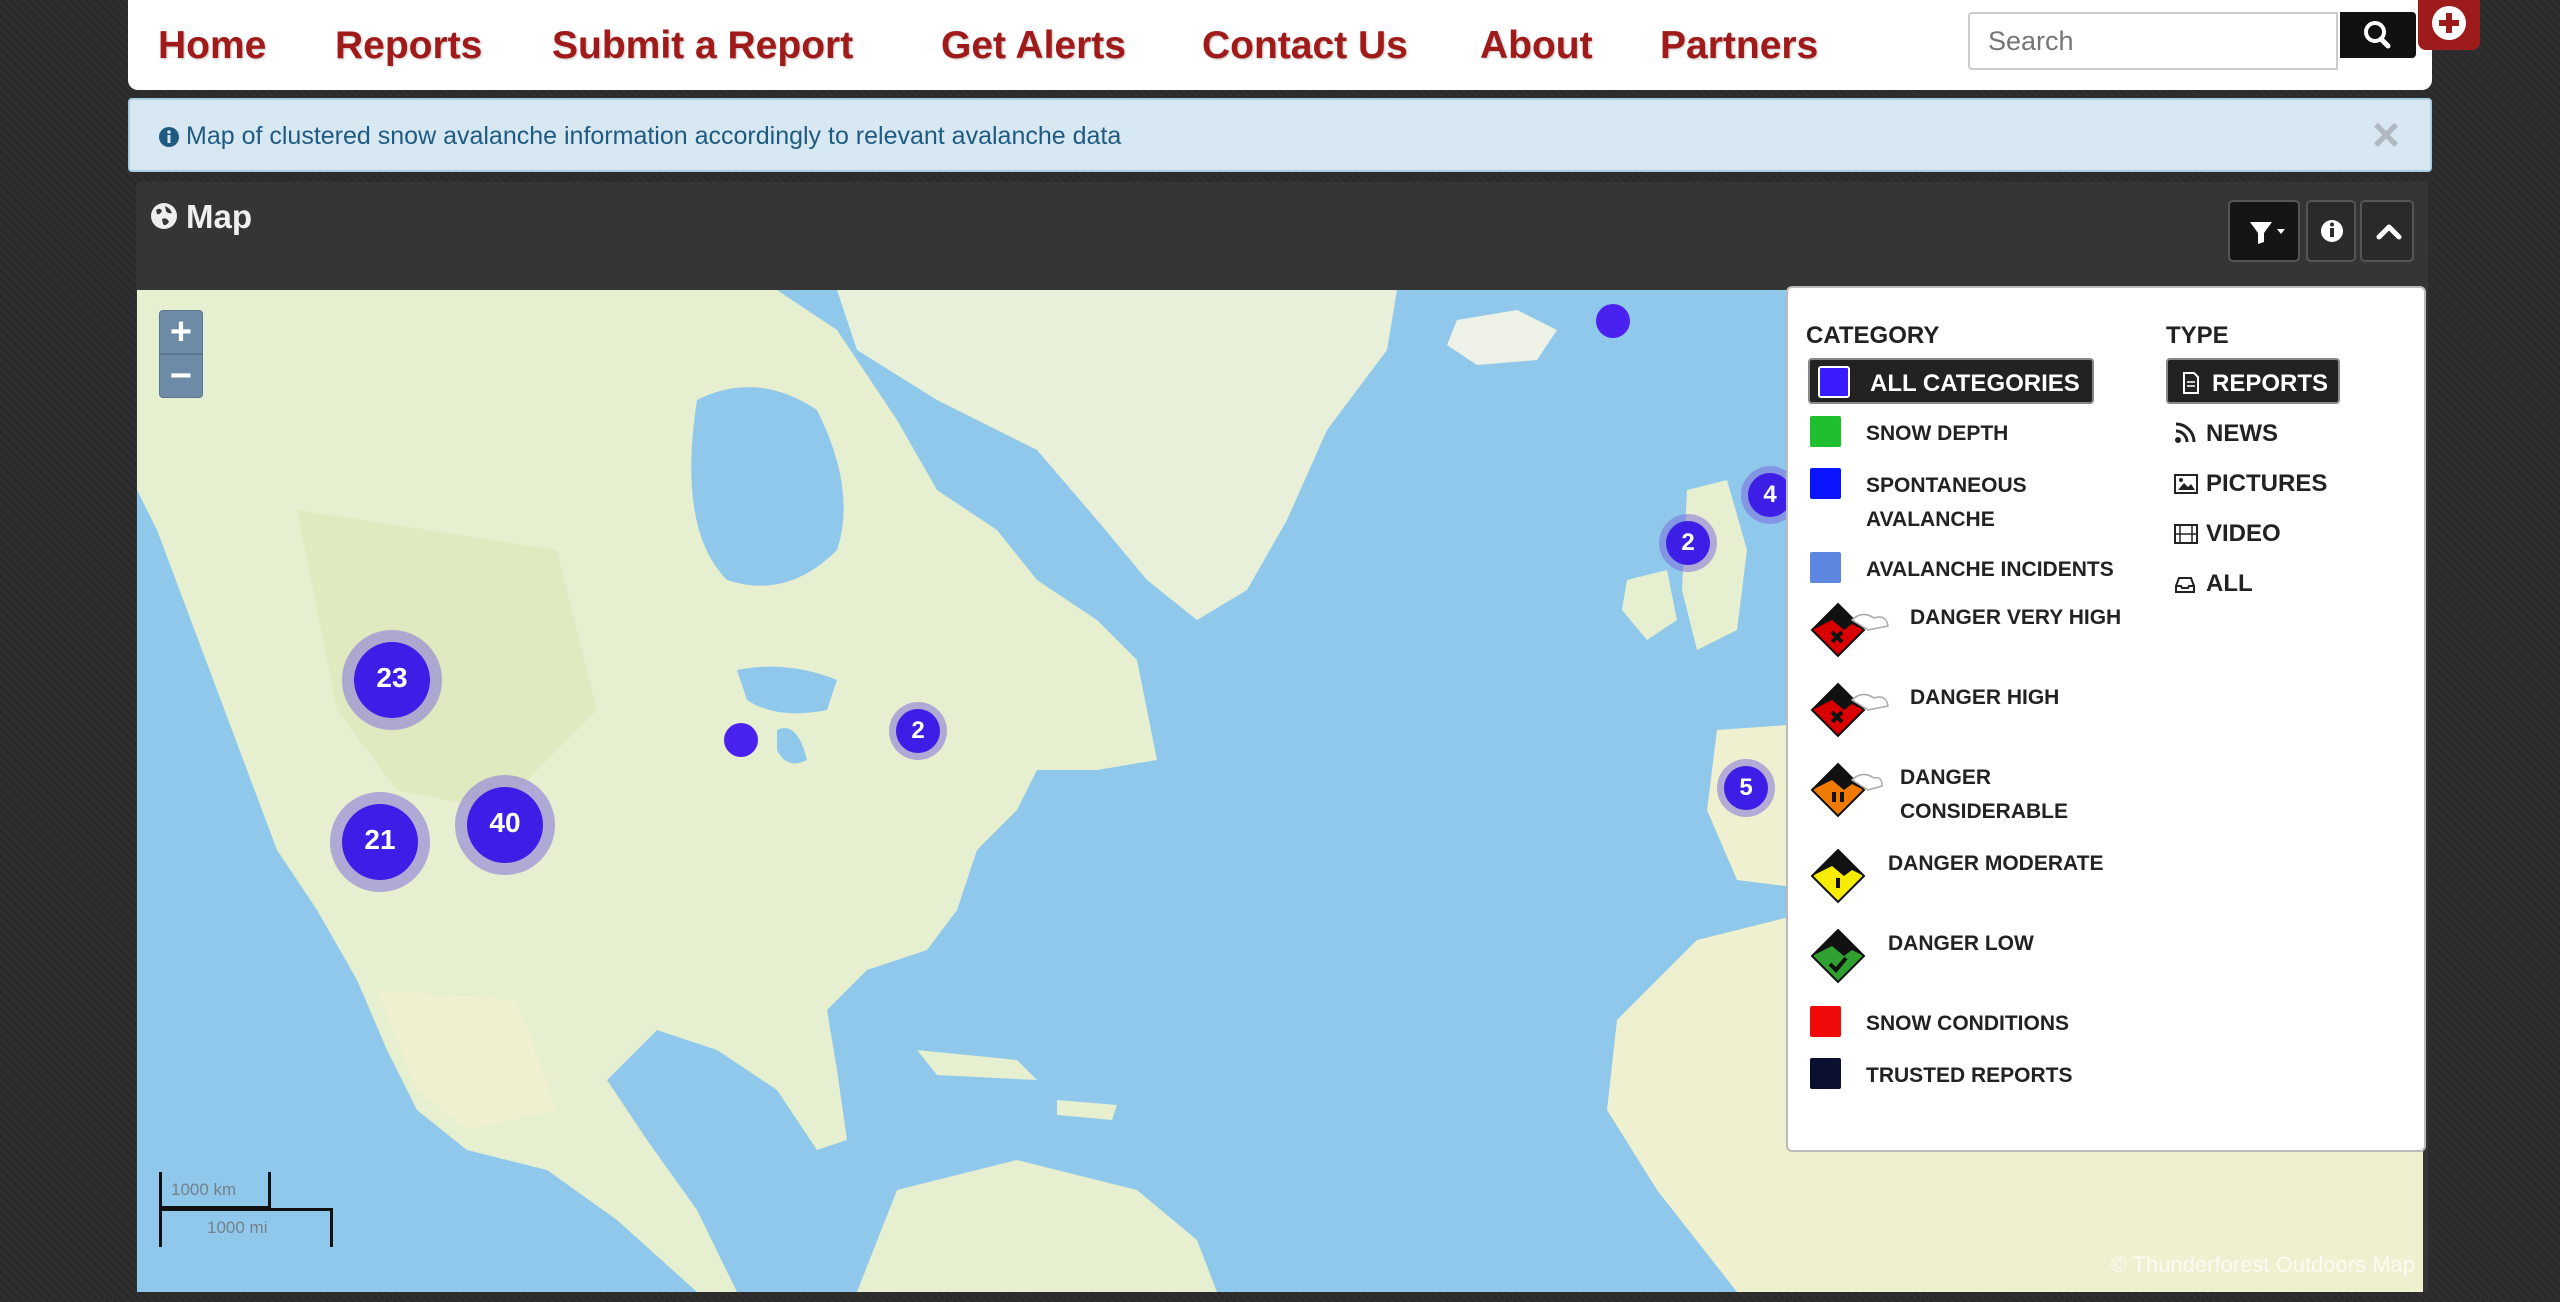  What do you see at coordinates (2243, 533) in the screenshot?
I see `type-video-label: VIDEO` at bounding box center [2243, 533].